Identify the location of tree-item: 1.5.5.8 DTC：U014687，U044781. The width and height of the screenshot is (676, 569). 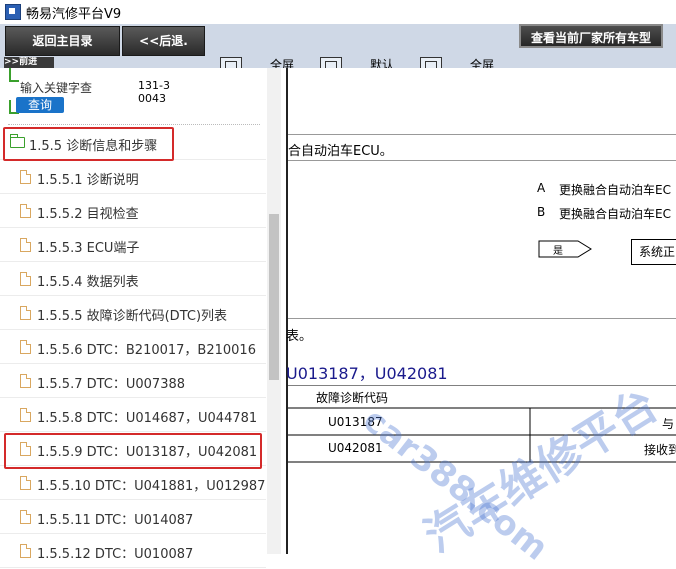
(133, 415).